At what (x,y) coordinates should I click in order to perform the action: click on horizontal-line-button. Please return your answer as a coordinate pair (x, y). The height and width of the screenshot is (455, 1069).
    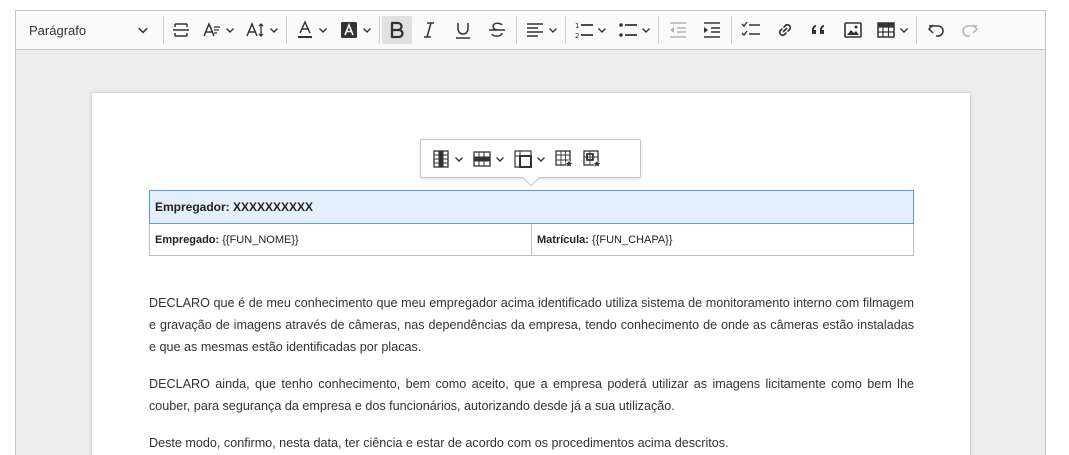
    Looking at the image, I should click on (181, 30).